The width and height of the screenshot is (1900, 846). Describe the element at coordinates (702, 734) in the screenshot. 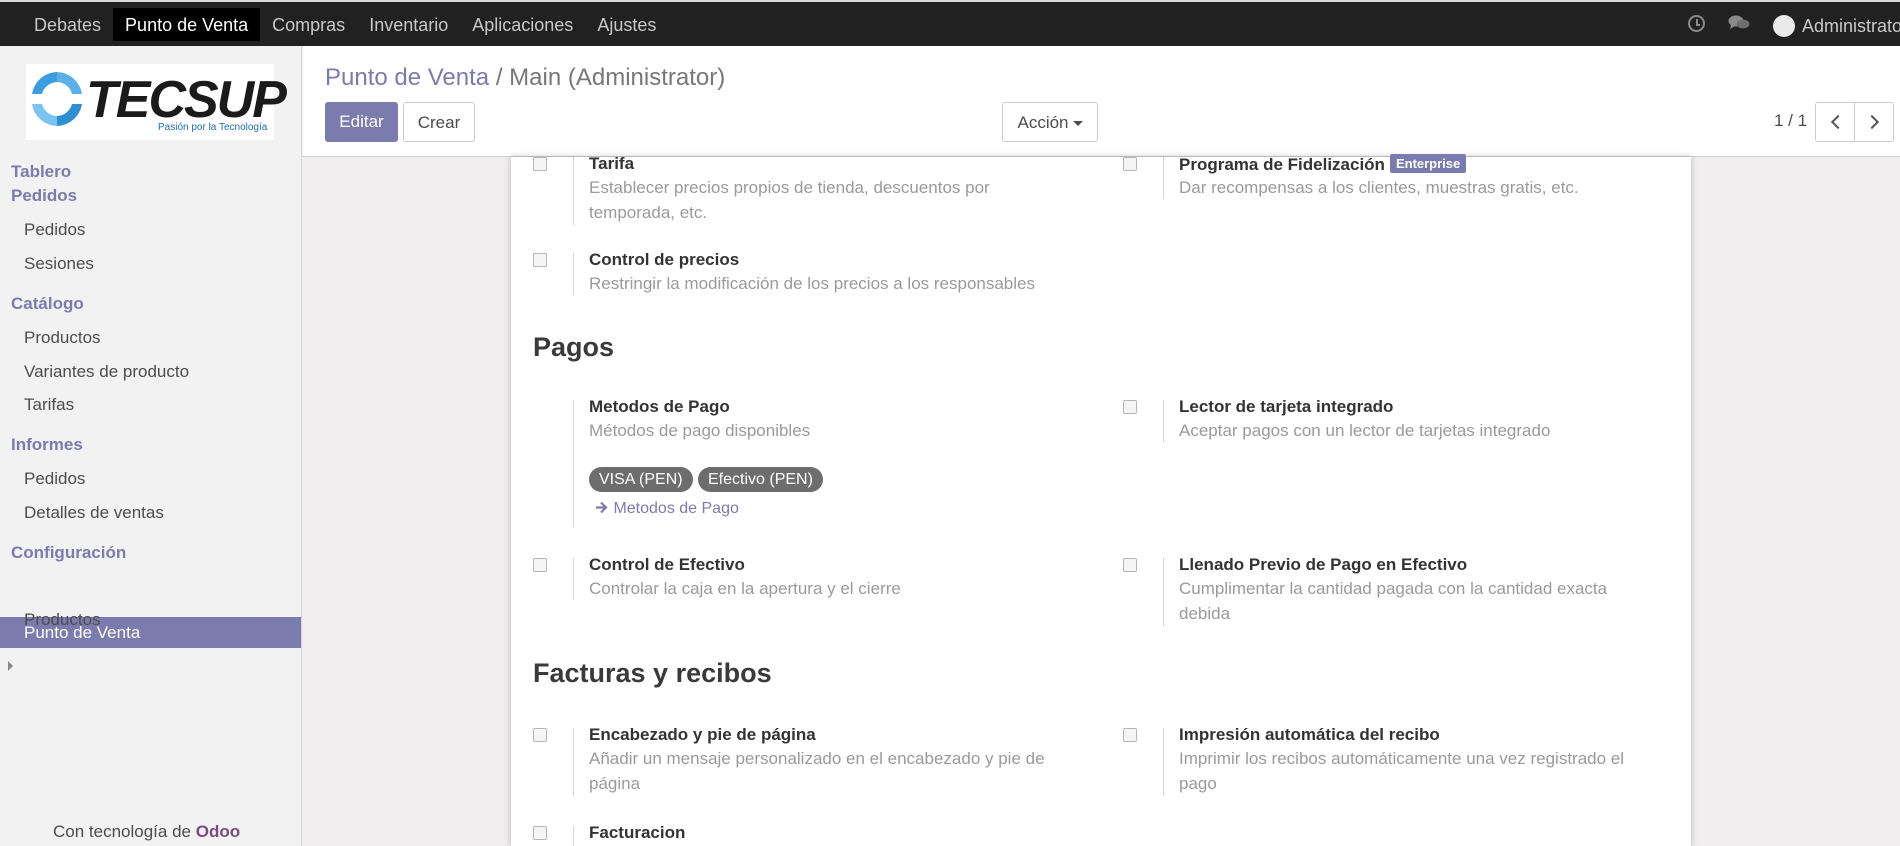

I see `setting-title: Encabezado y pie de página` at that location.